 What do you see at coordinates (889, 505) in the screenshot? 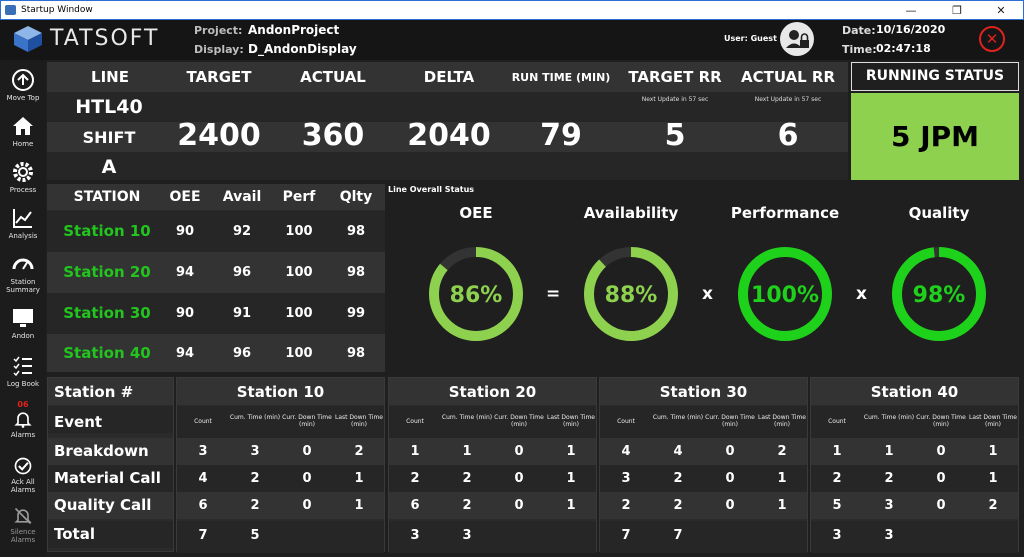
I see `quality-cum-time: 3` at bounding box center [889, 505].